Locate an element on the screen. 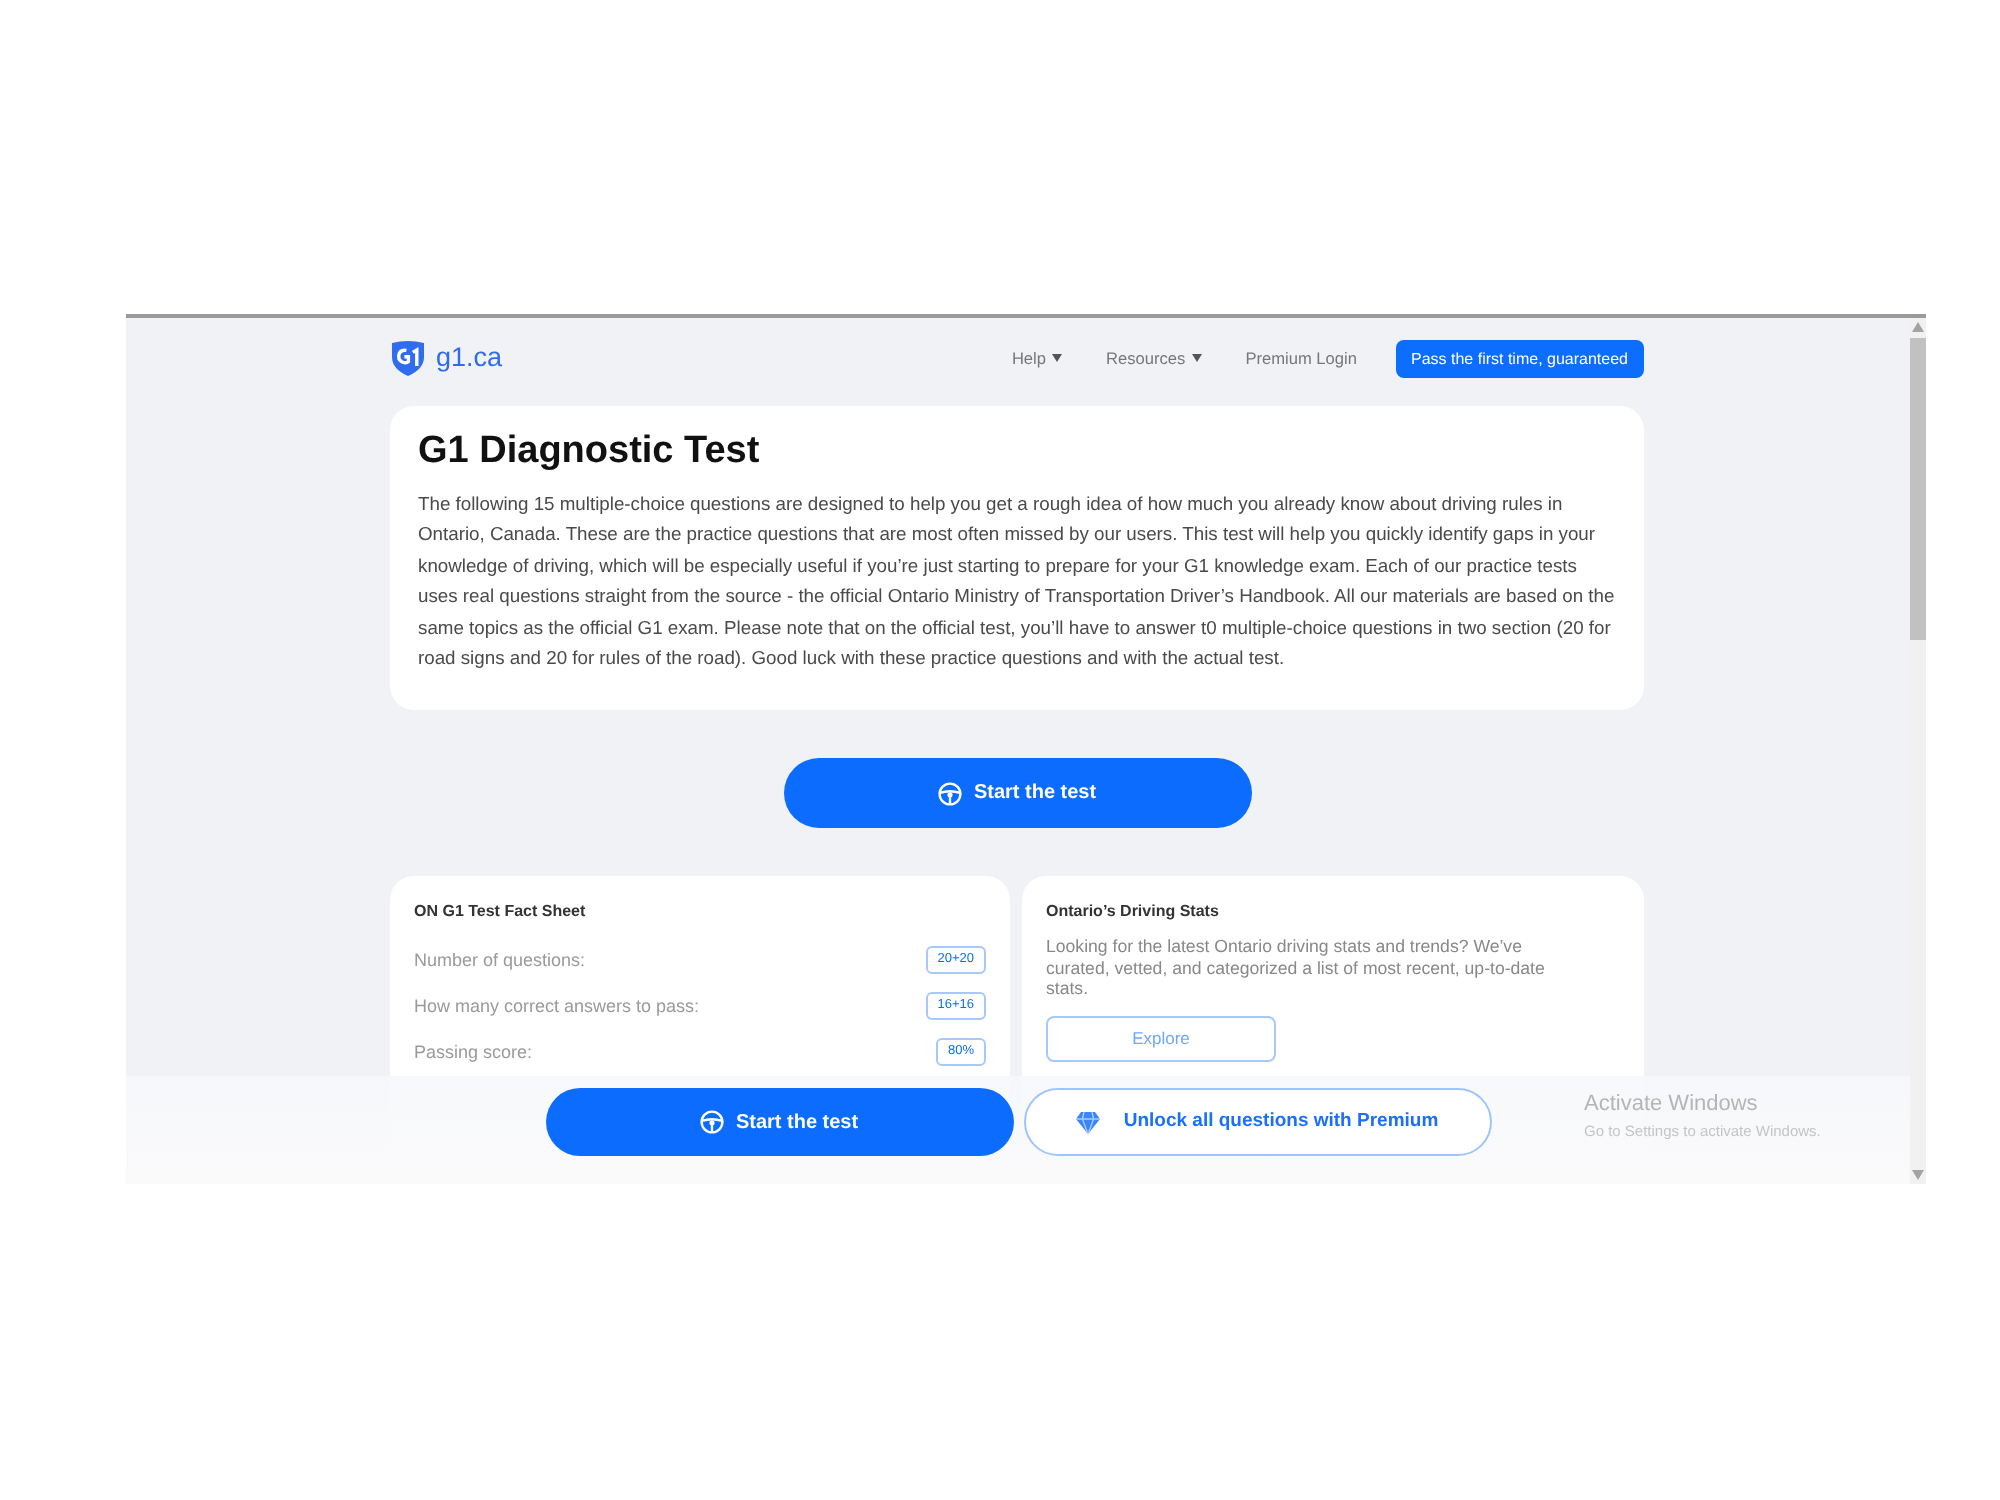  fact-label: Number of questions: is located at coordinates (500, 959).